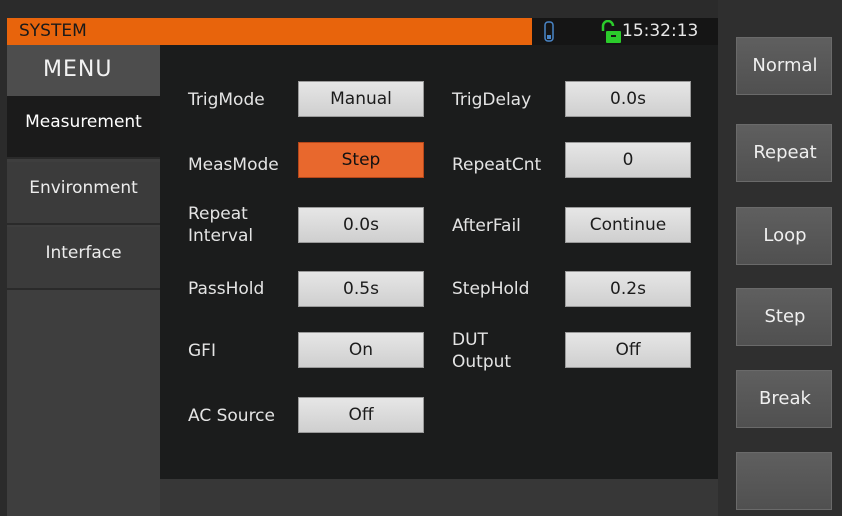  I want to click on bottom-strip, so click(439, 497).